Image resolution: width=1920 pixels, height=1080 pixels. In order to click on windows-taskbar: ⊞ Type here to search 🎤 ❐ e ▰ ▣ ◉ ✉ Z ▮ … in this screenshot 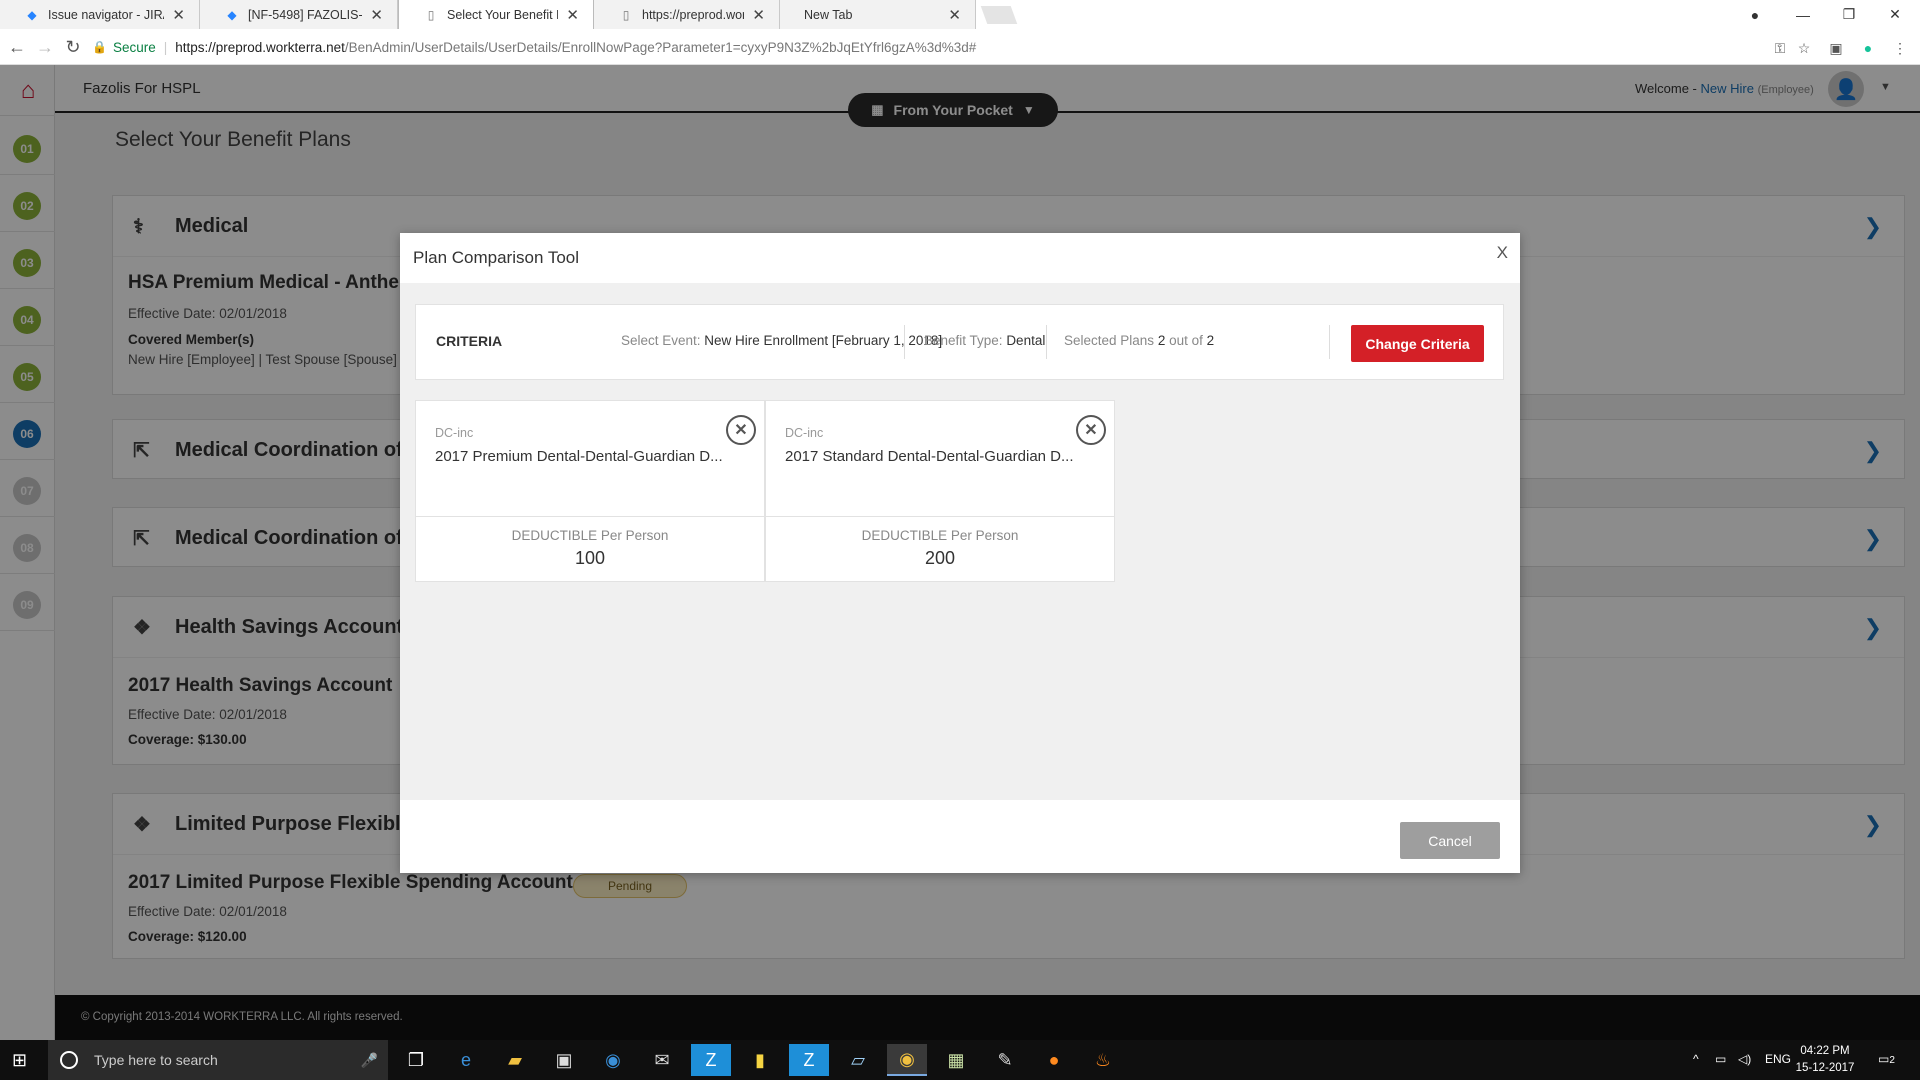, I will do `click(960, 1060)`.